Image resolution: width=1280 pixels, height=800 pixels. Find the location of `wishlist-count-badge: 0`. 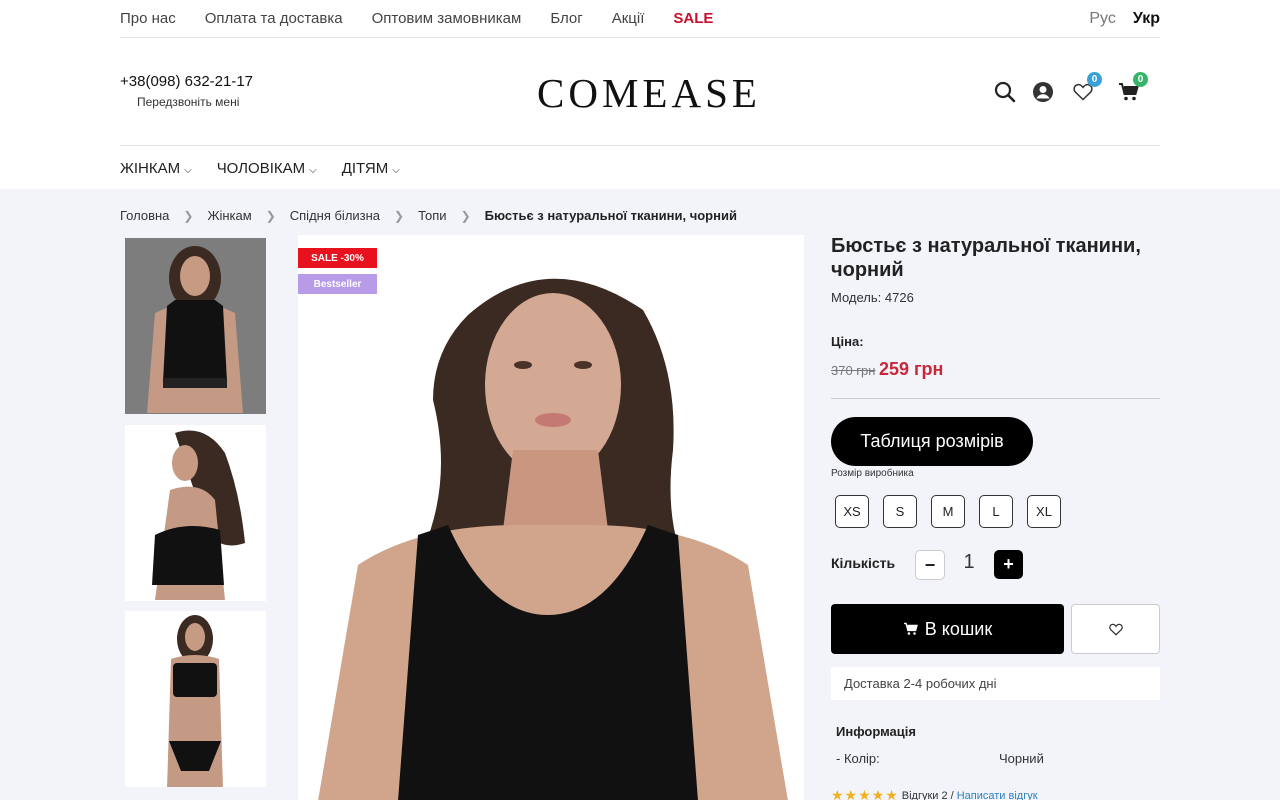

wishlist-count-badge: 0 is located at coordinates (1094, 79).